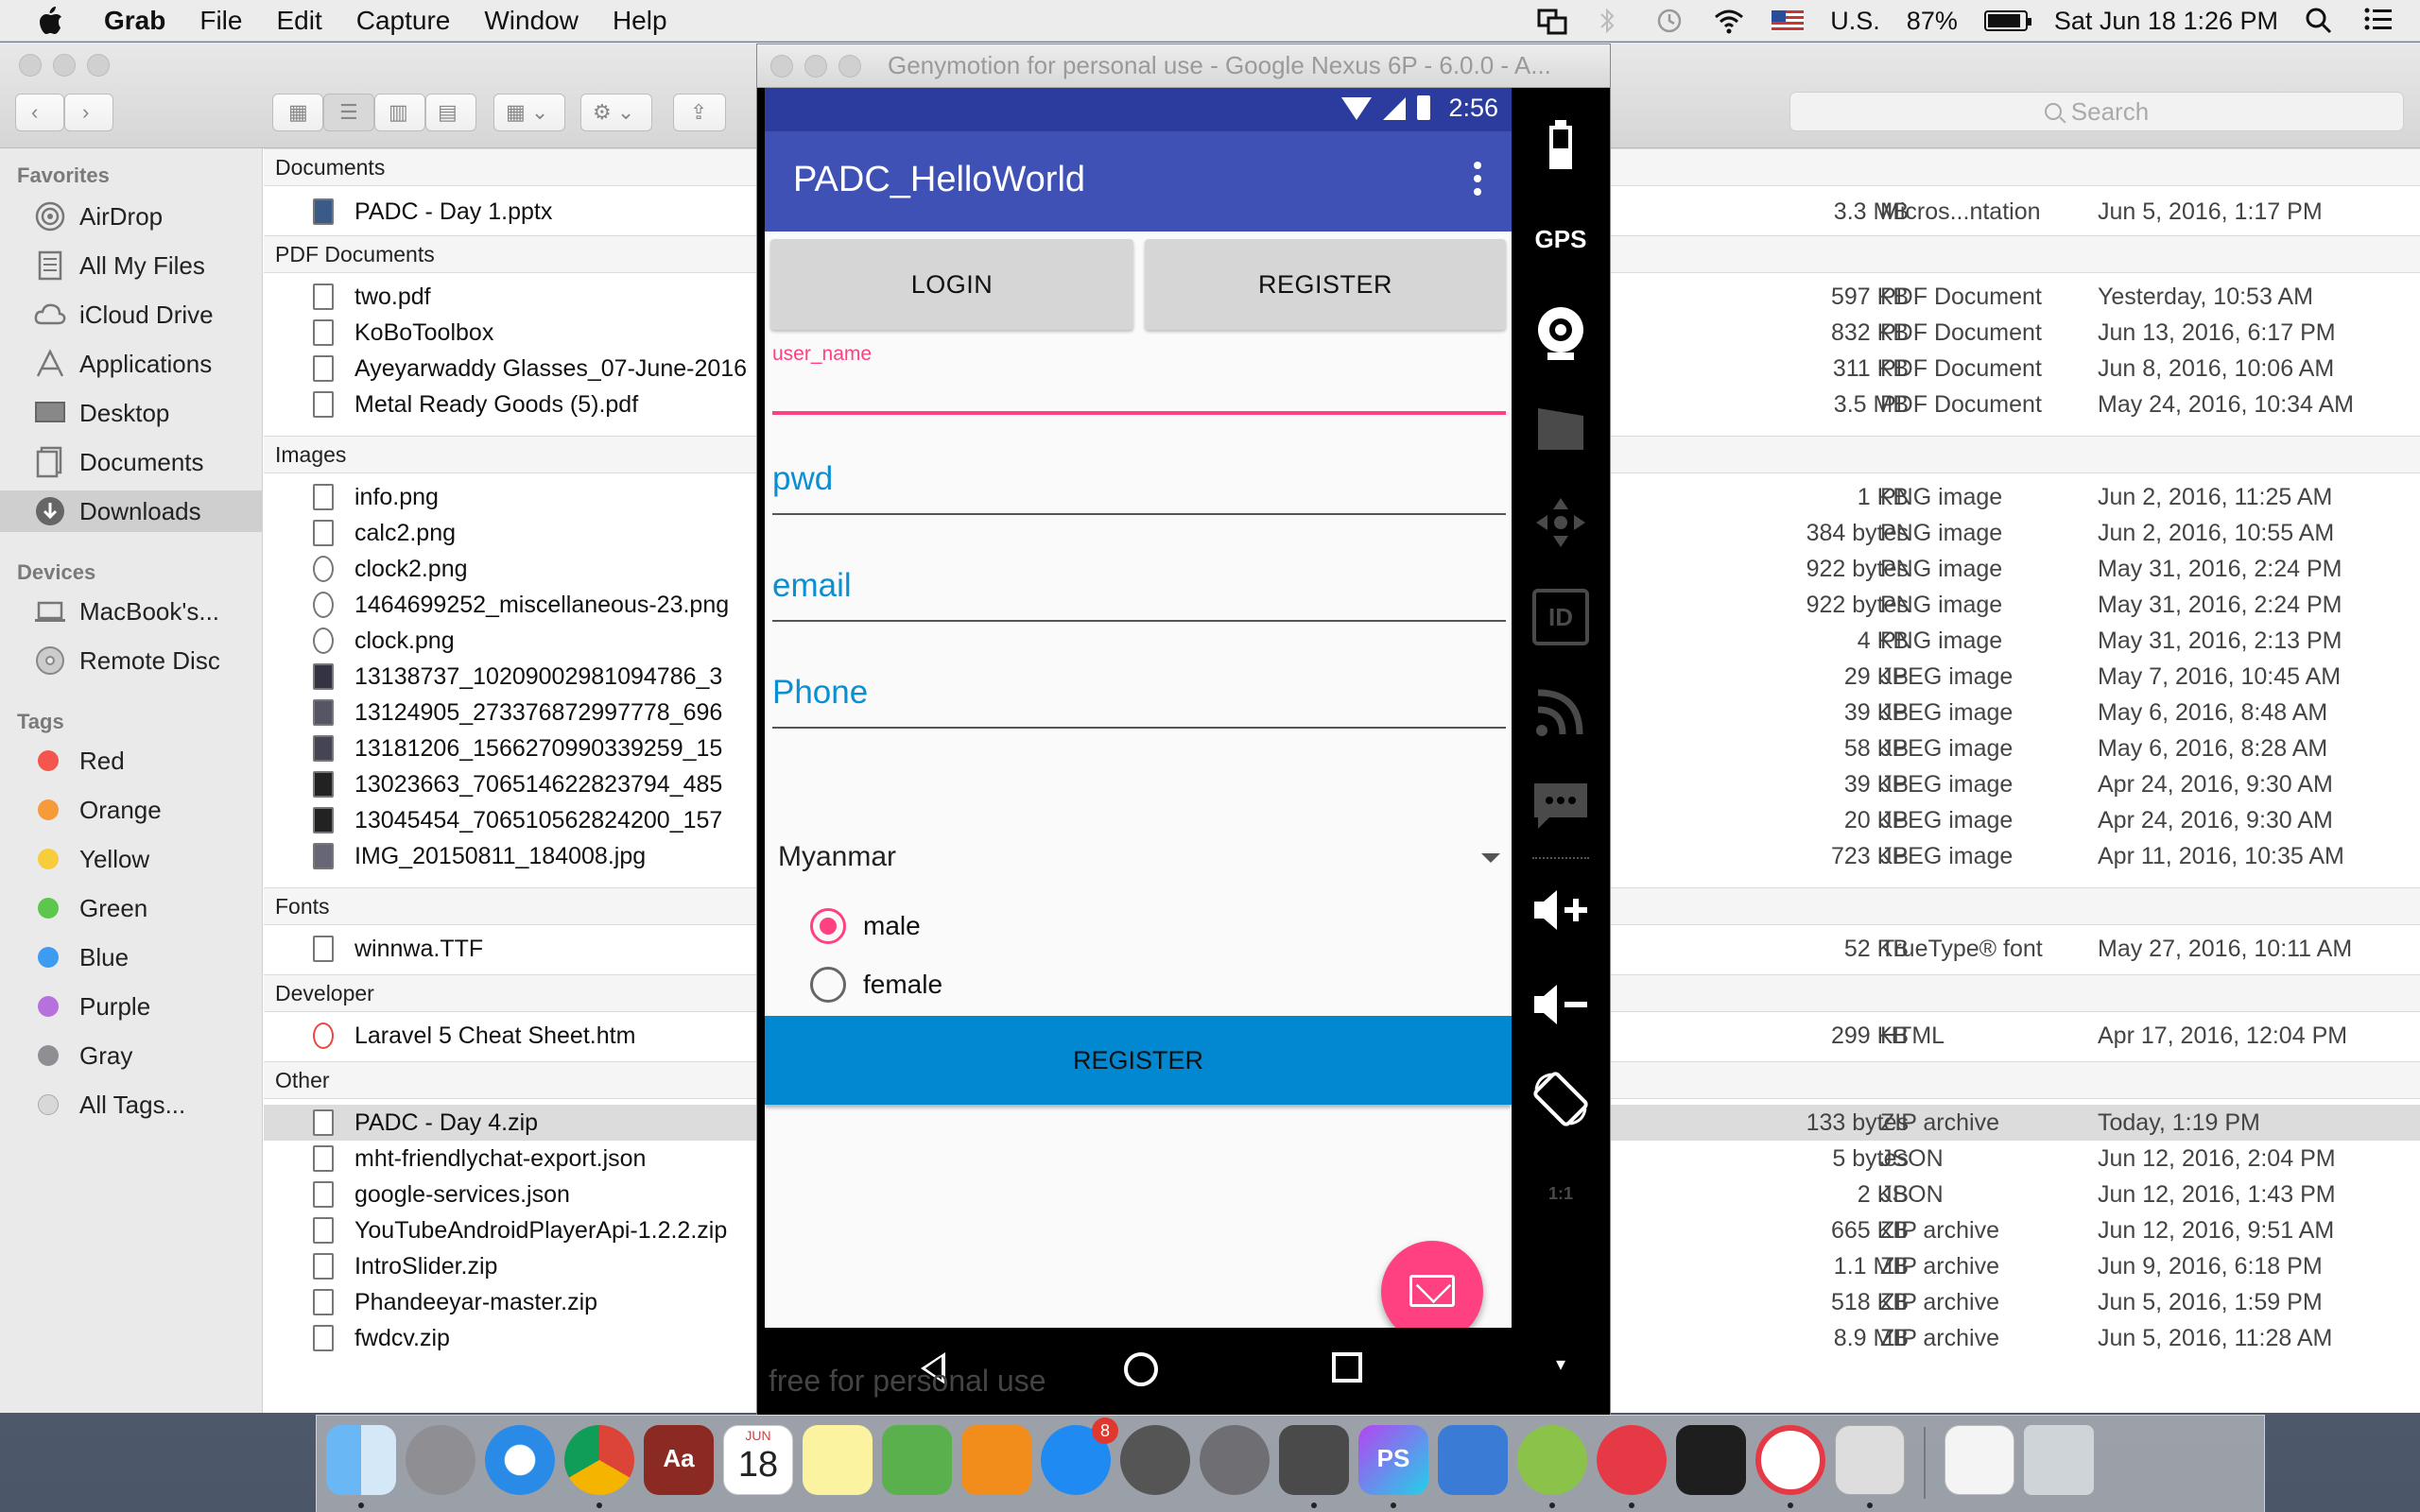 The width and height of the screenshot is (2420, 1512). What do you see at coordinates (450, 112) in the screenshot?
I see `cover-flow-button: ▤` at bounding box center [450, 112].